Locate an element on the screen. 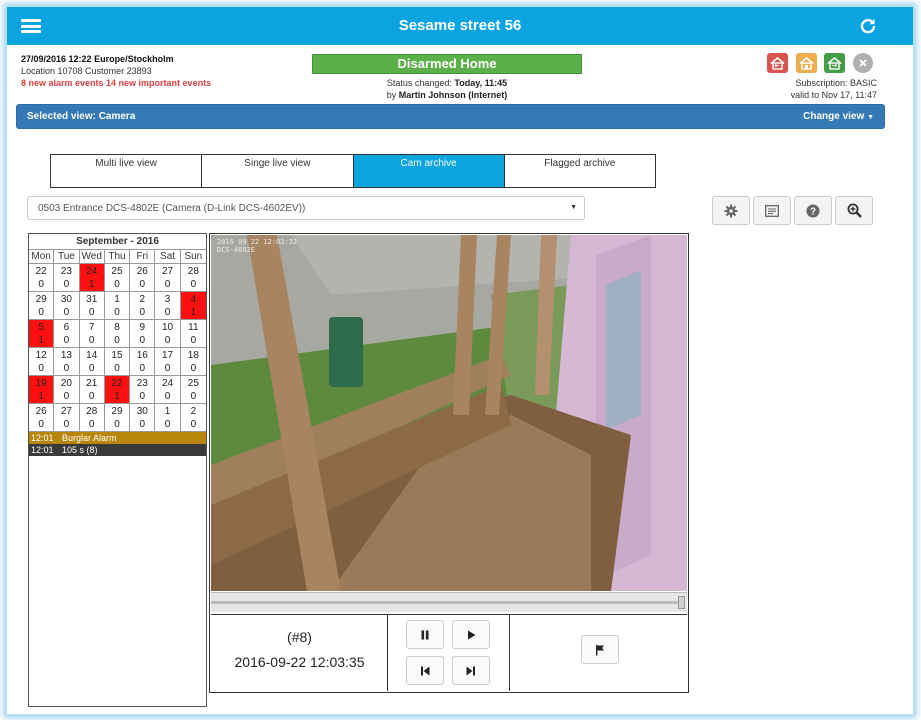 The image size is (921, 720). calendar-day: 11 0 is located at coordinates (193, 334).